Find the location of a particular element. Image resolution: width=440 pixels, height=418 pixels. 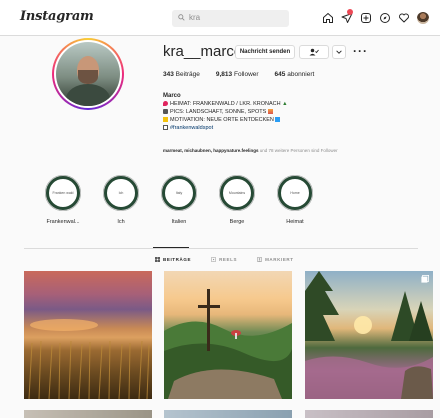

posts-count: 343 Beiträge is located at coordinates (181, 74).